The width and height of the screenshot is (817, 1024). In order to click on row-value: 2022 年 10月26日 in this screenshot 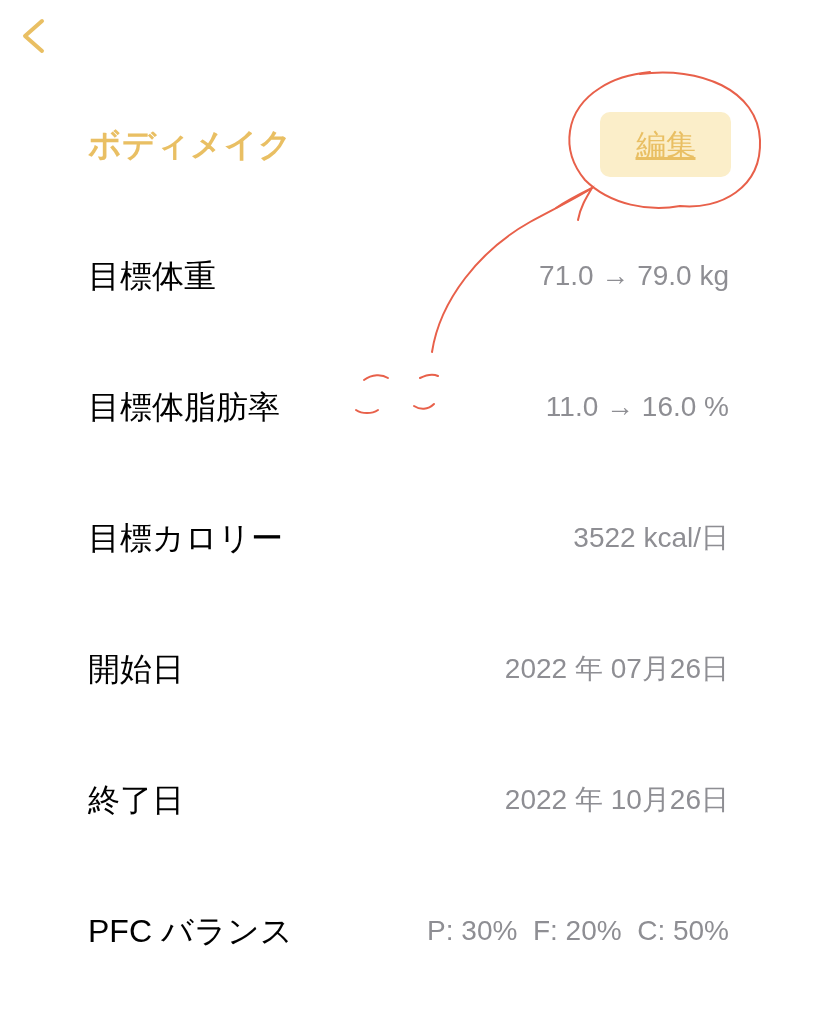, I will do `click(616, 799)`.